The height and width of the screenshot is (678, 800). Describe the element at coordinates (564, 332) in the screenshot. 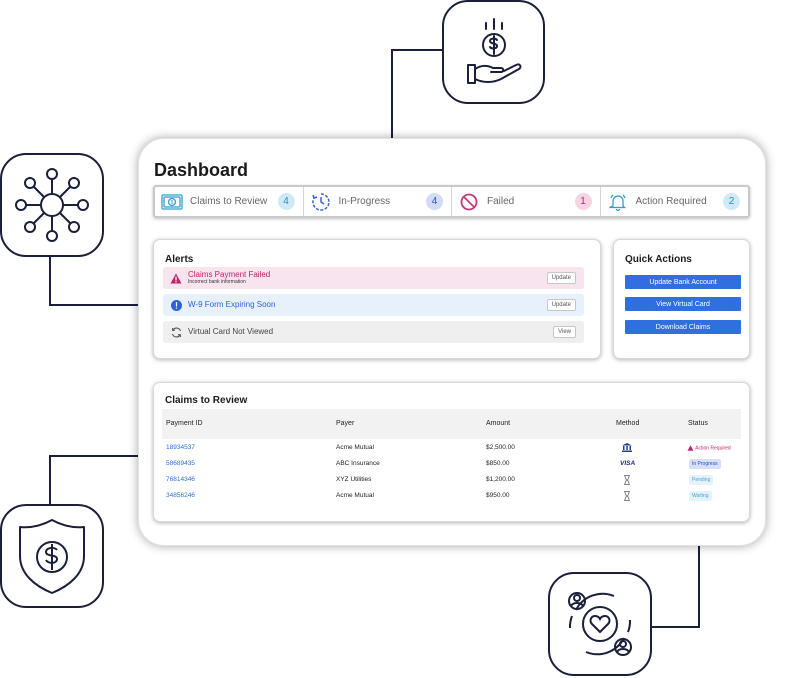

I see `alert-view-button: View` at that location.